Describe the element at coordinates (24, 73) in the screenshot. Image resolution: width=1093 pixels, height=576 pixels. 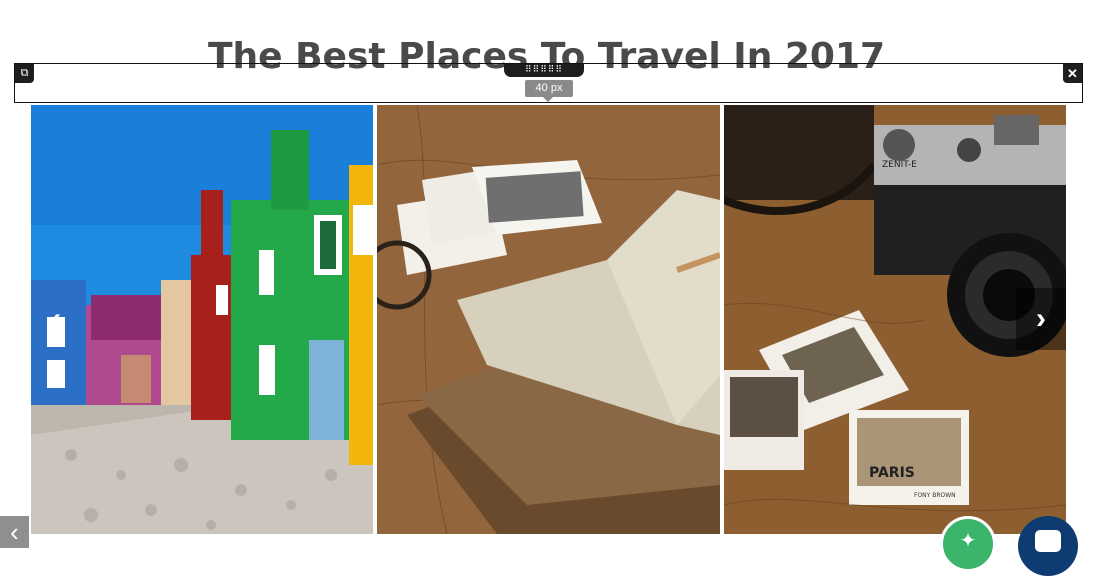
I see `duplicate-icon: ⧉` at that location.